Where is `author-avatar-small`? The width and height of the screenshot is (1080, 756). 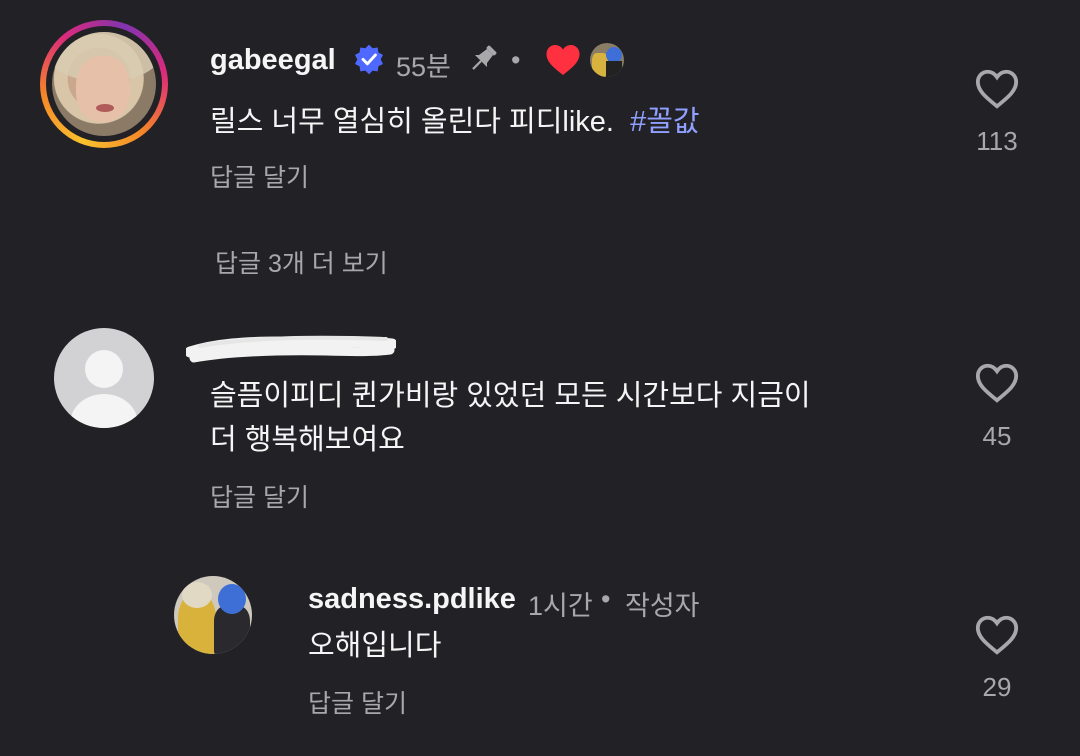
author-avatar-small is located at coordinates (607, 60).